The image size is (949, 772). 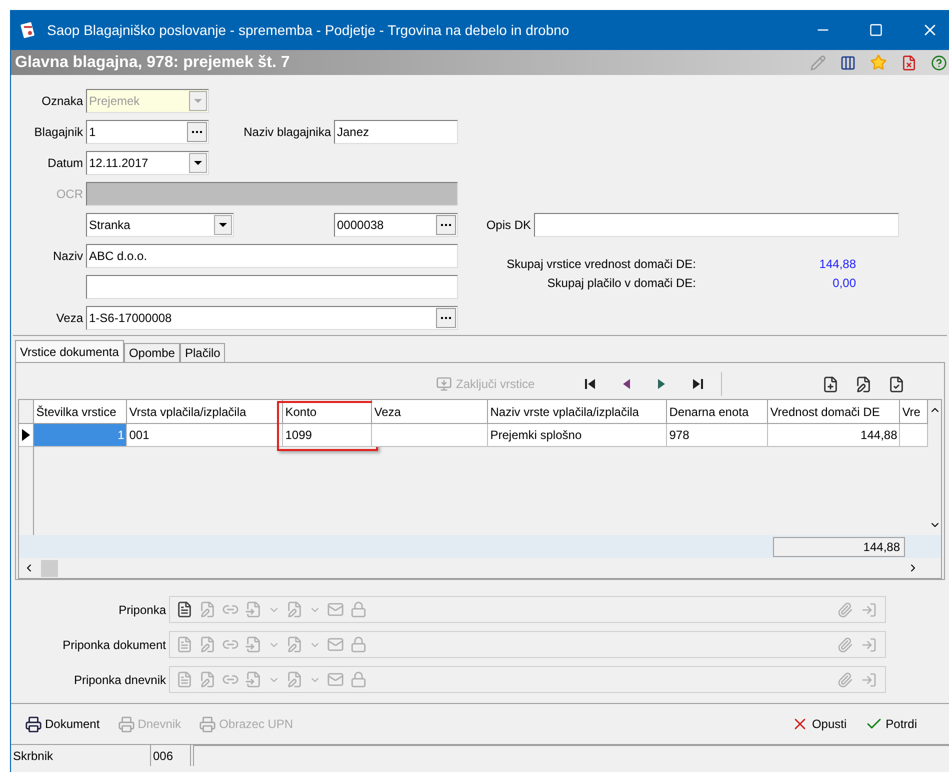 I want to click on status-panel: 006, so click(x=171, y=755).